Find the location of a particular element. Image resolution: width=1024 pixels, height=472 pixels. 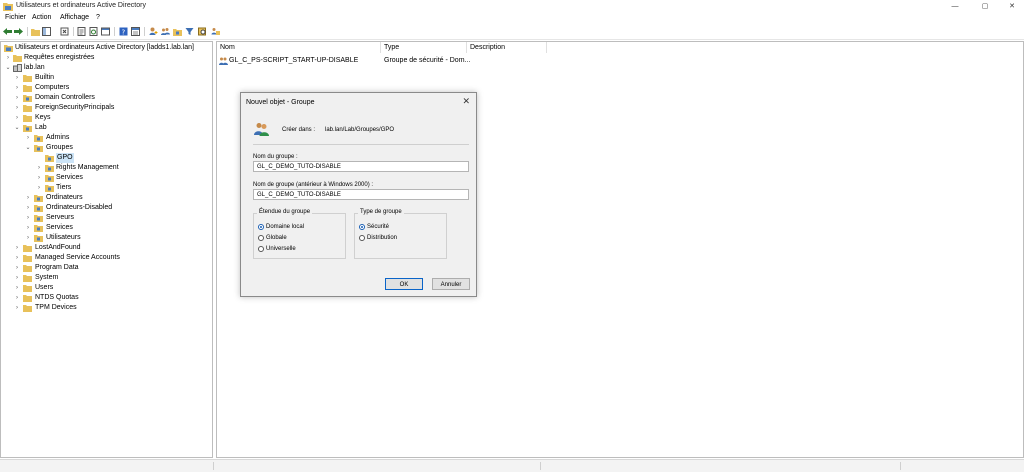

tree-item-label: LostAndFound is located at coordinates (58, 247).